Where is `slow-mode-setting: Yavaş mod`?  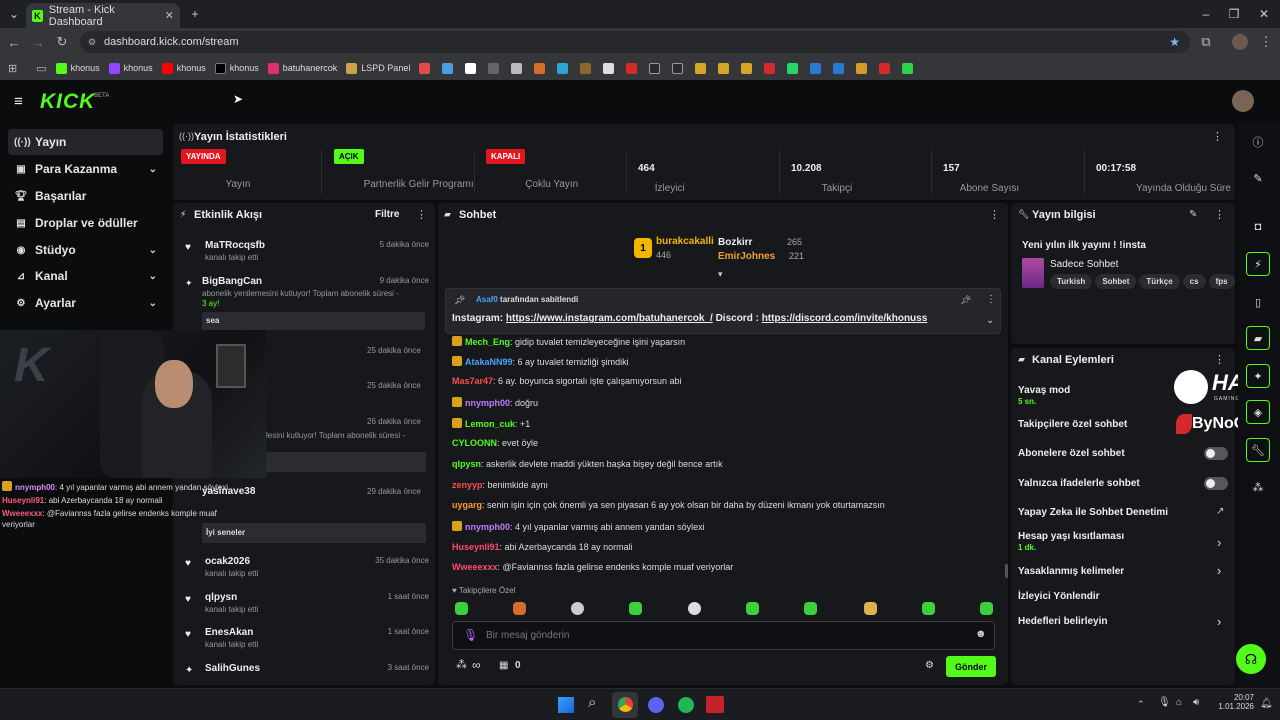 slow-mode-setting: Yavaş mod is located at coordinates (1044, 390).